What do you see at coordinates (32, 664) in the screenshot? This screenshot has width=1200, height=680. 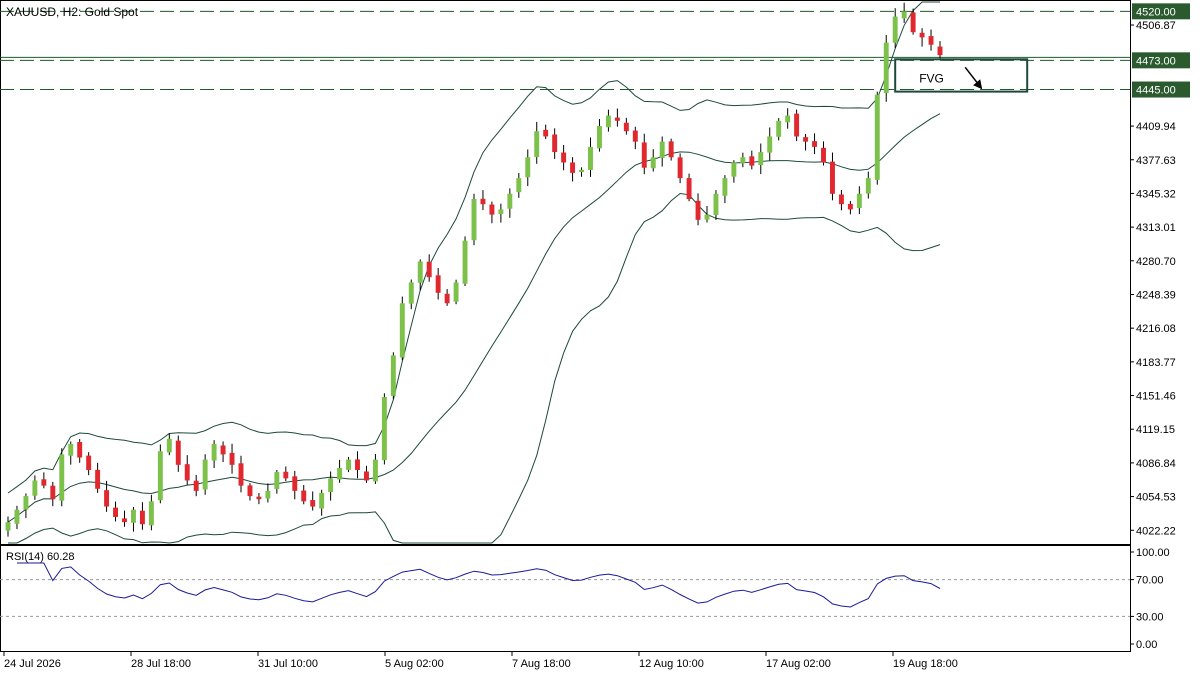 I see `time-tick-label: 24 Jul 2026` at bounding box center [32, 664].